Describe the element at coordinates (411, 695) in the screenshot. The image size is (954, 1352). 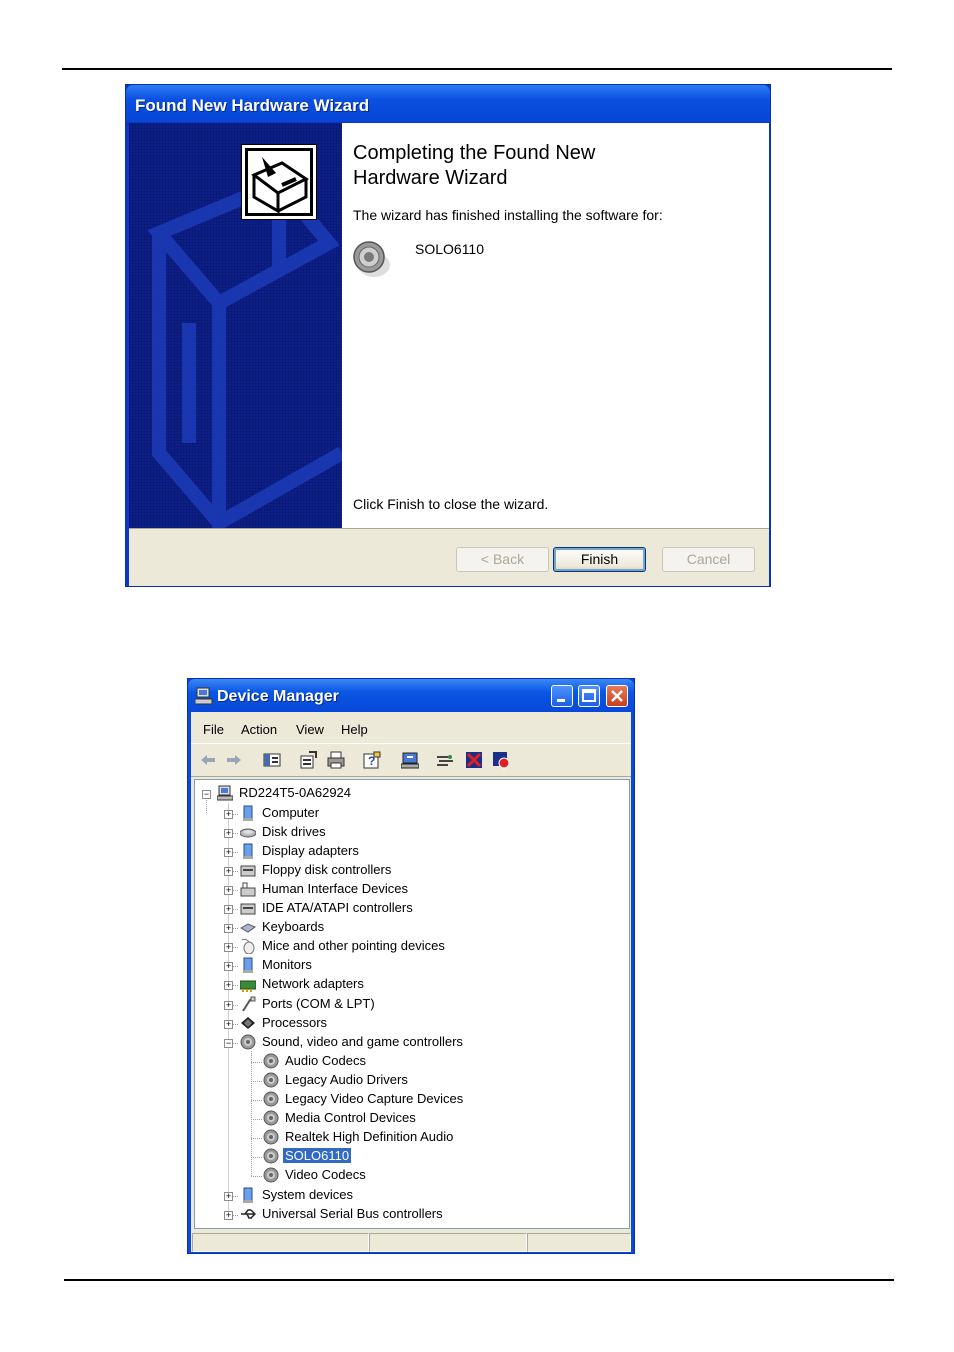
I see `device-manager-titlebar: Device Manager` at that location.